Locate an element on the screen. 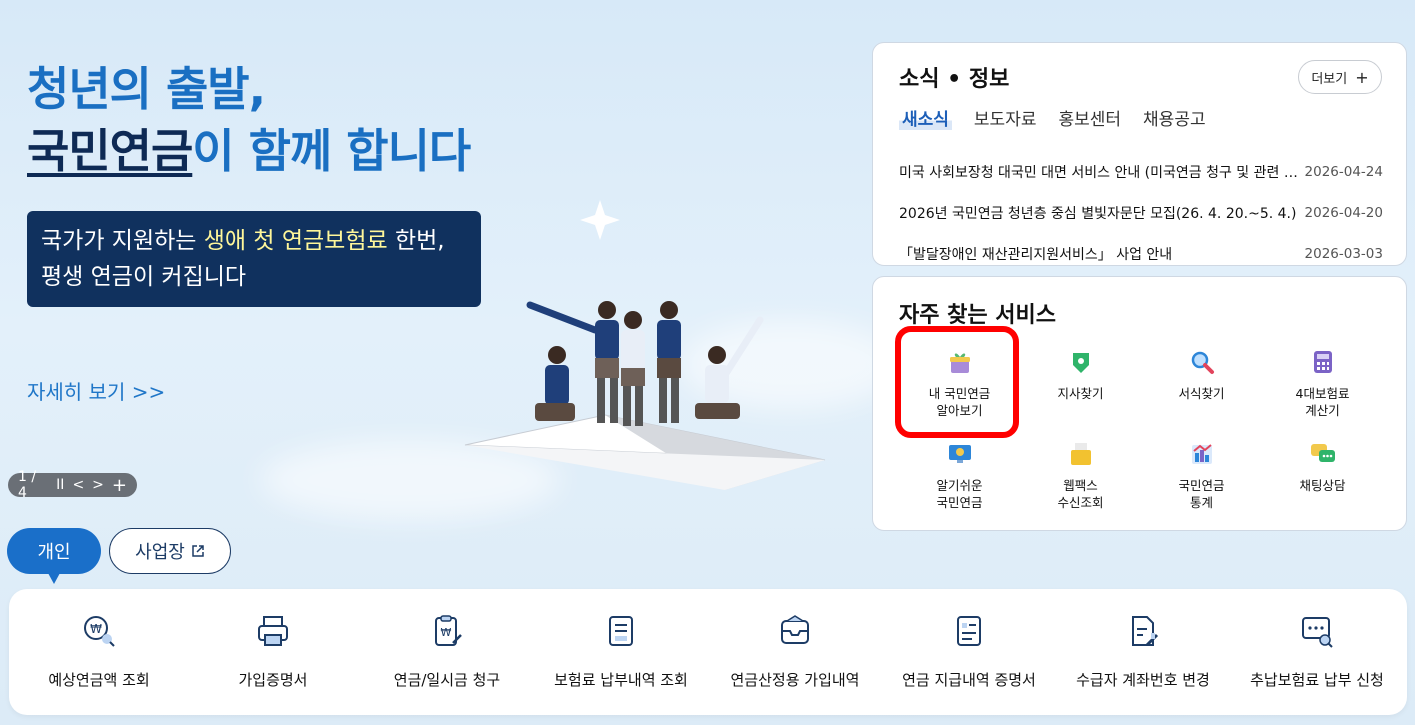 This screenshot has width=1415, height=725. services-card-title: 자주 찾는 서비스 is located at coordinates (977, 315).